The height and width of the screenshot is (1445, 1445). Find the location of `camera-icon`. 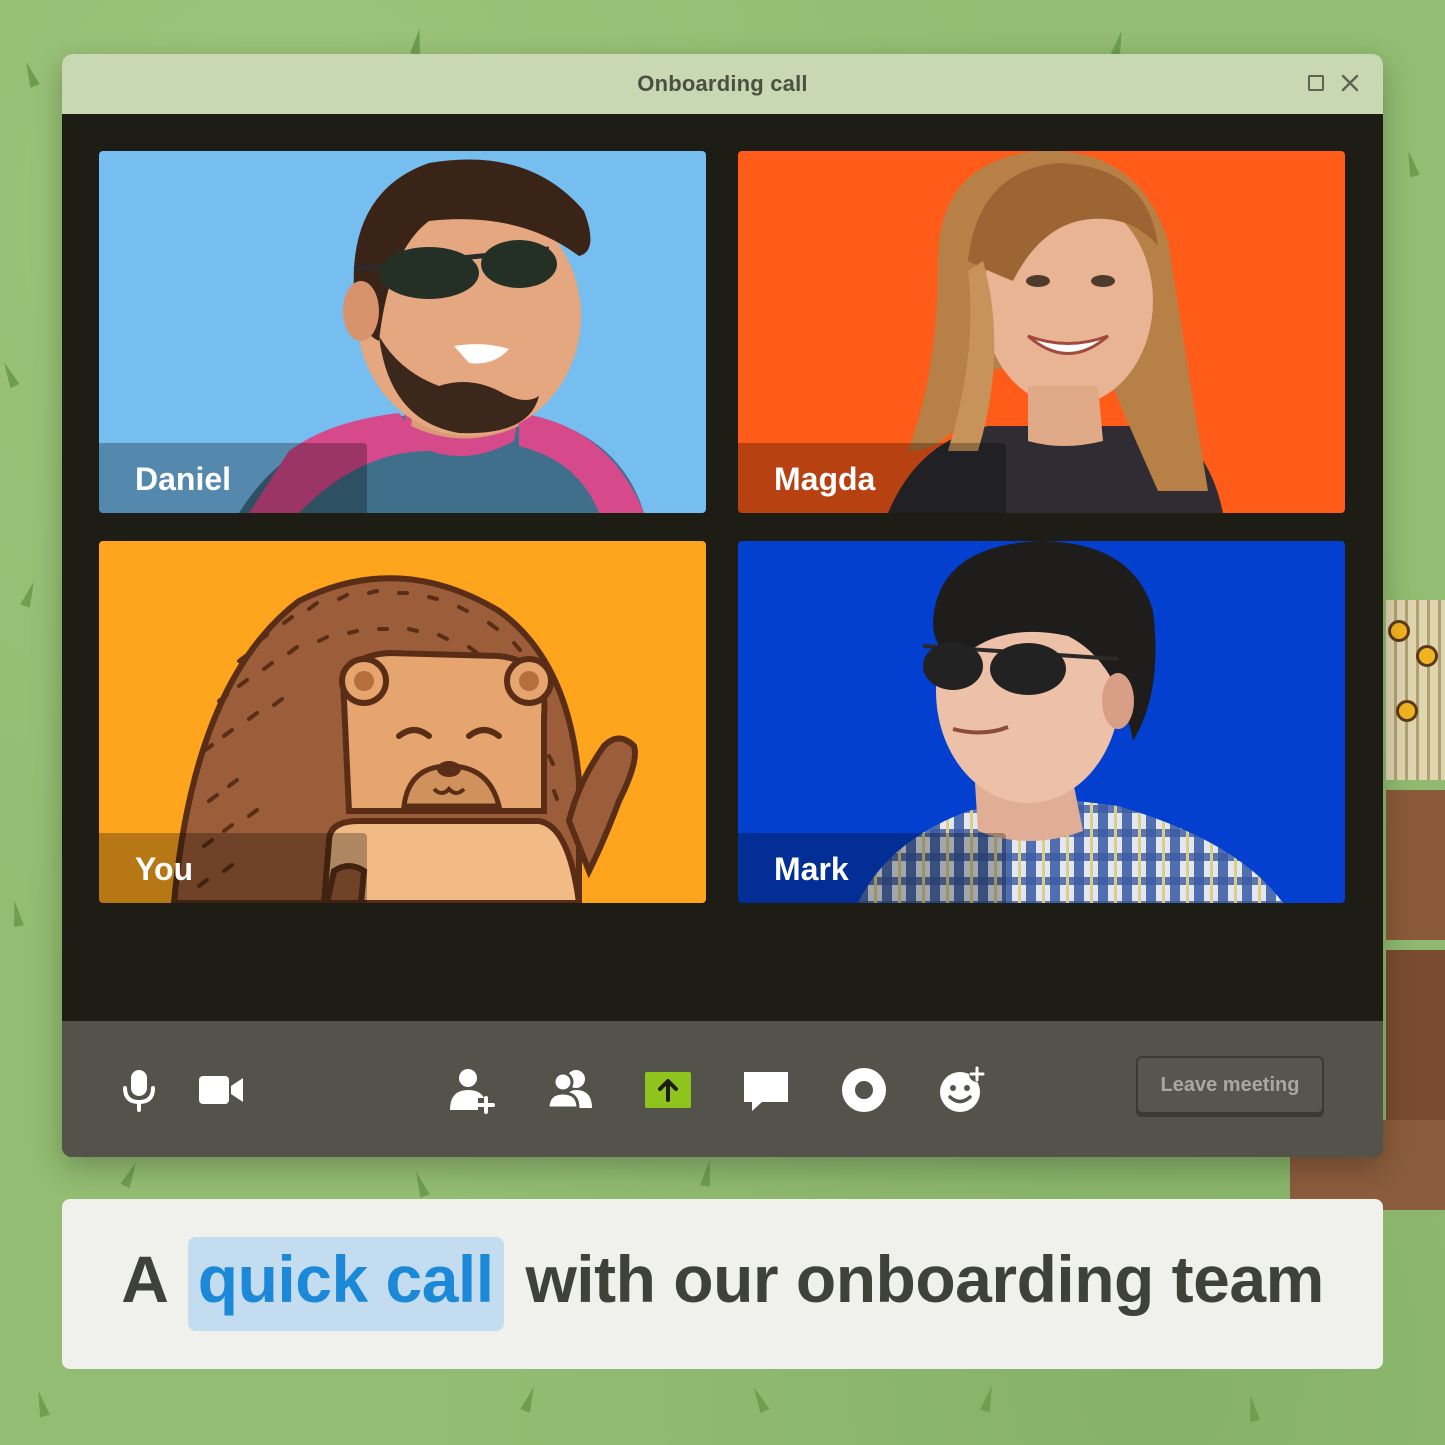

camera-icon is located at coordinates (221, 1090).